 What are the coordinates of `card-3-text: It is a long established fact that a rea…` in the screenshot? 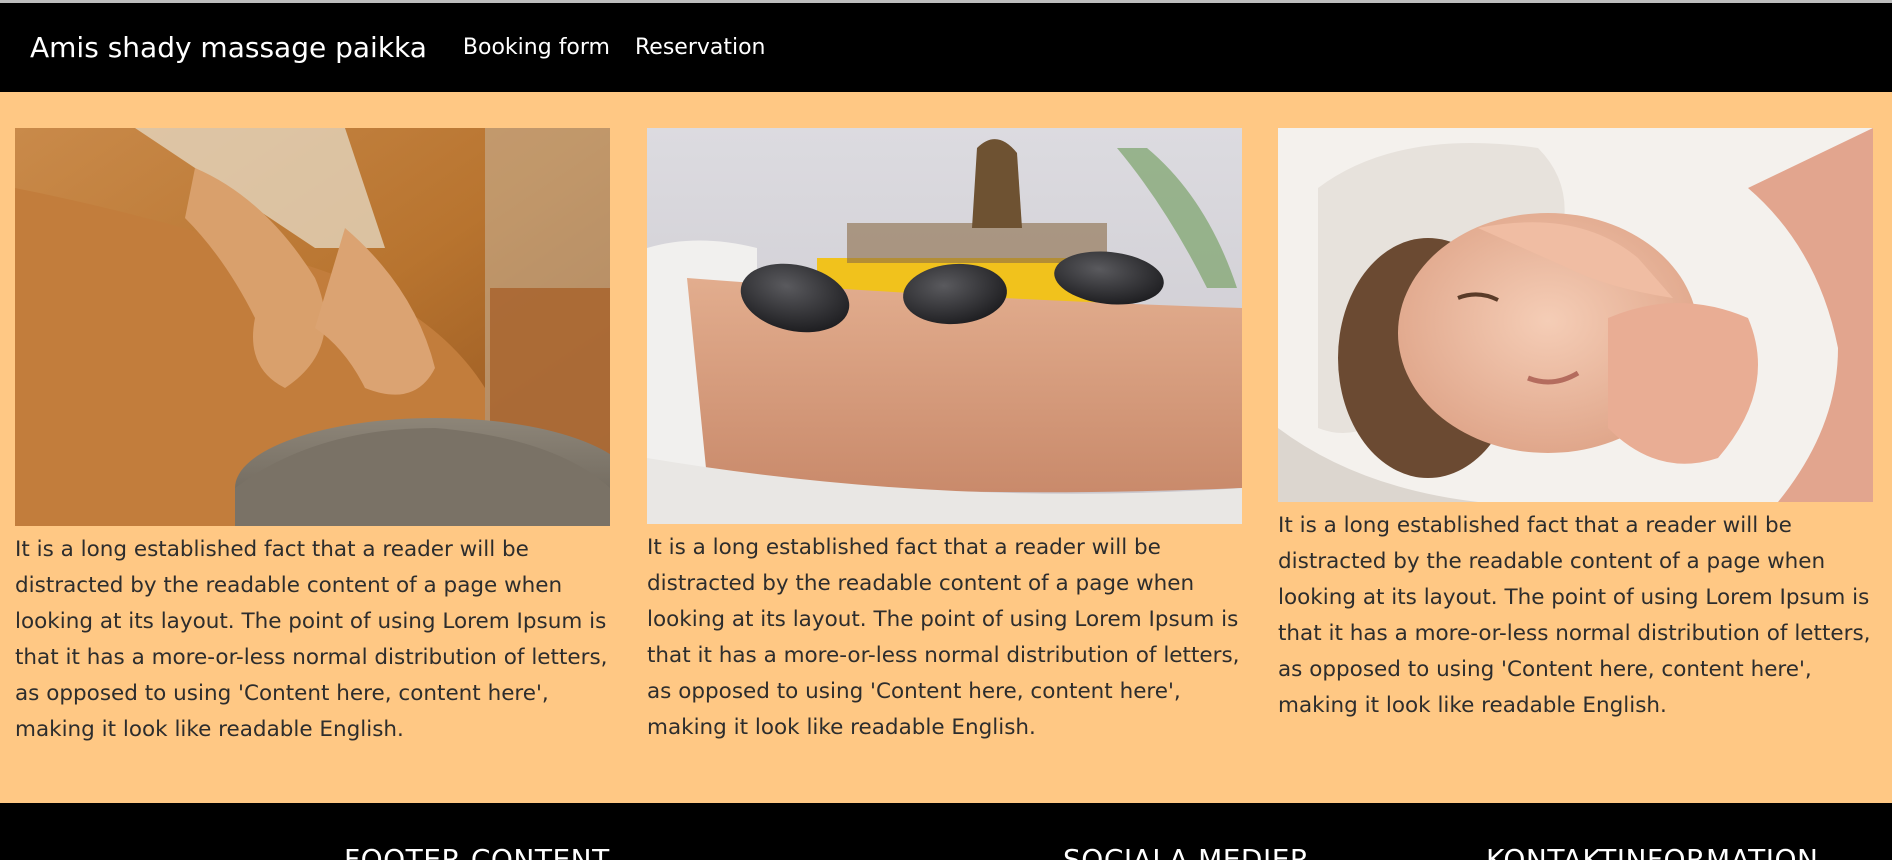 It's located at (1574, 615).